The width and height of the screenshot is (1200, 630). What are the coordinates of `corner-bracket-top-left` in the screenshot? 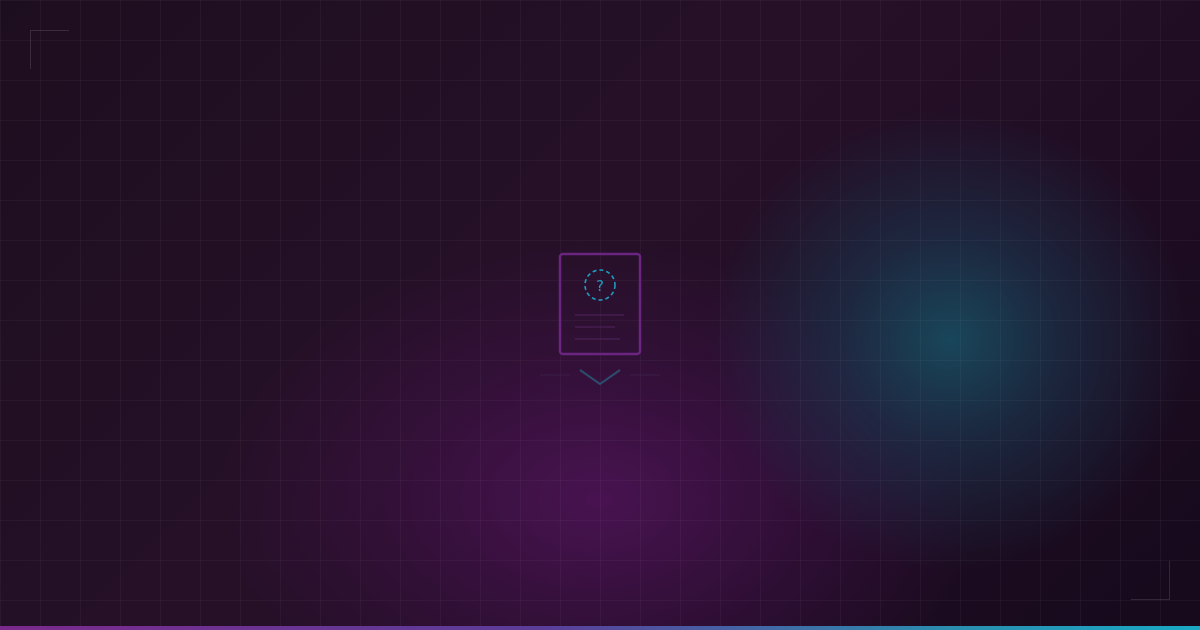 It's located at (49, 49).